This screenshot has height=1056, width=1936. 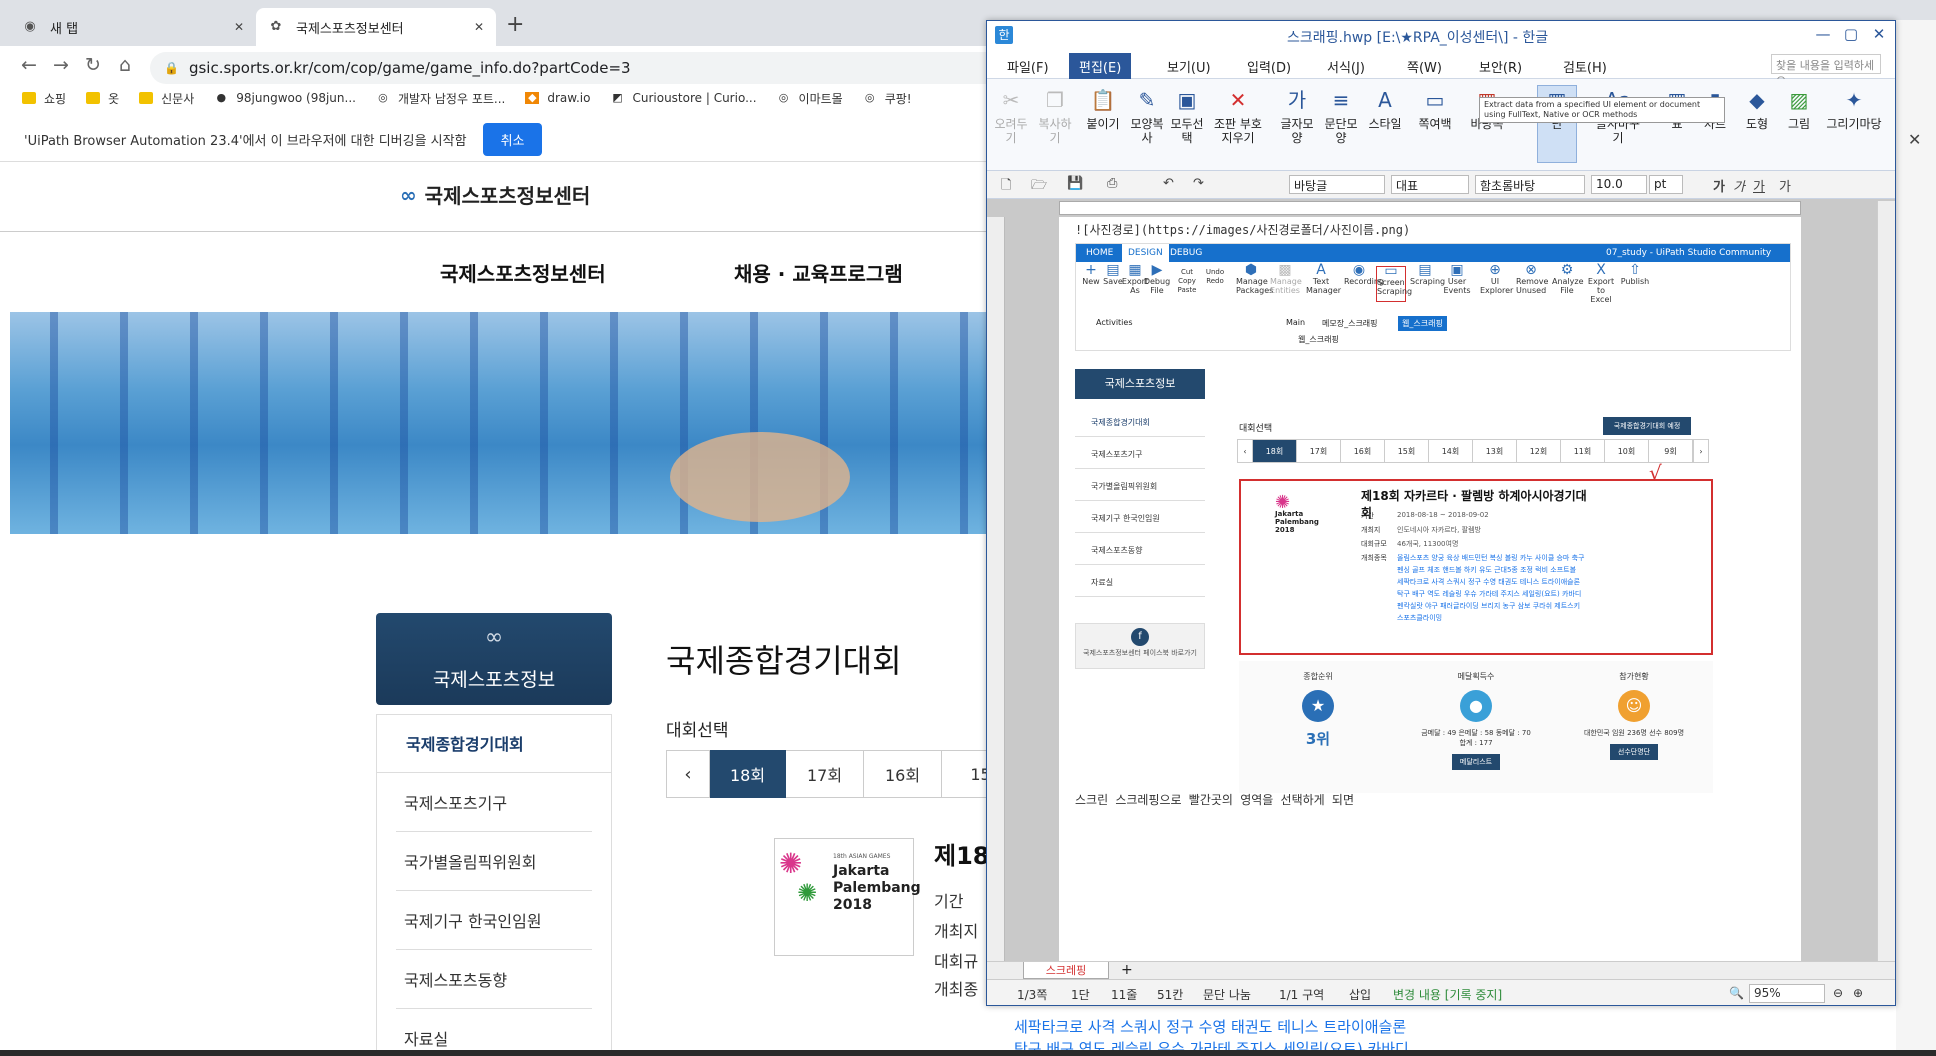 I want to click on forward-icon: →, so click(x=61, y=65).